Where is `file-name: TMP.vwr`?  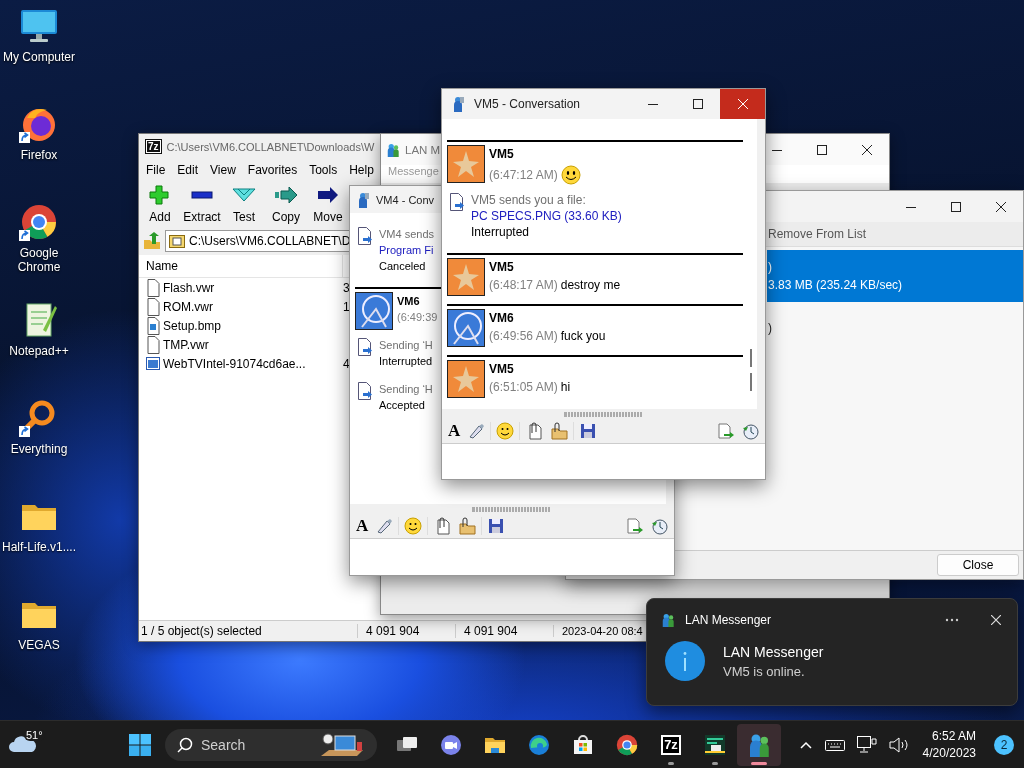 file-name: TMP.vwr is located at coordinates (186, 344).